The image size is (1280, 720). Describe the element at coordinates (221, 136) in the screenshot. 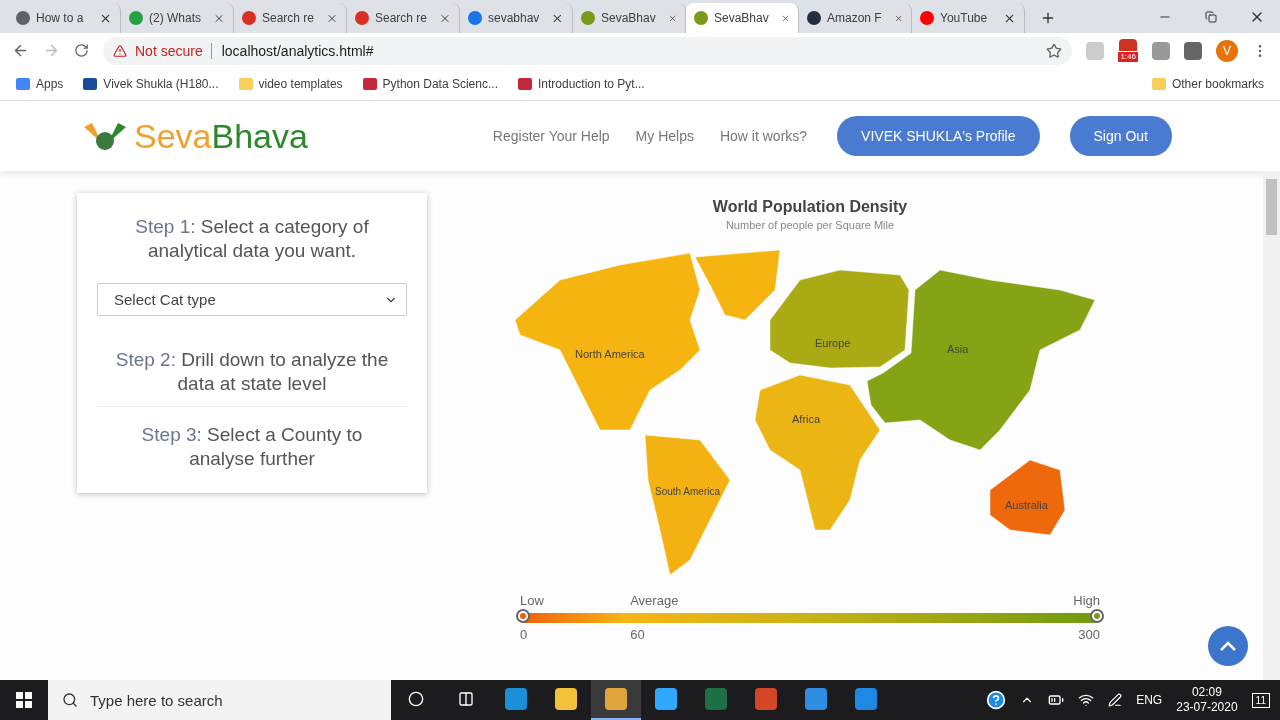

I see `logo-text: SevaBhava` at that location.